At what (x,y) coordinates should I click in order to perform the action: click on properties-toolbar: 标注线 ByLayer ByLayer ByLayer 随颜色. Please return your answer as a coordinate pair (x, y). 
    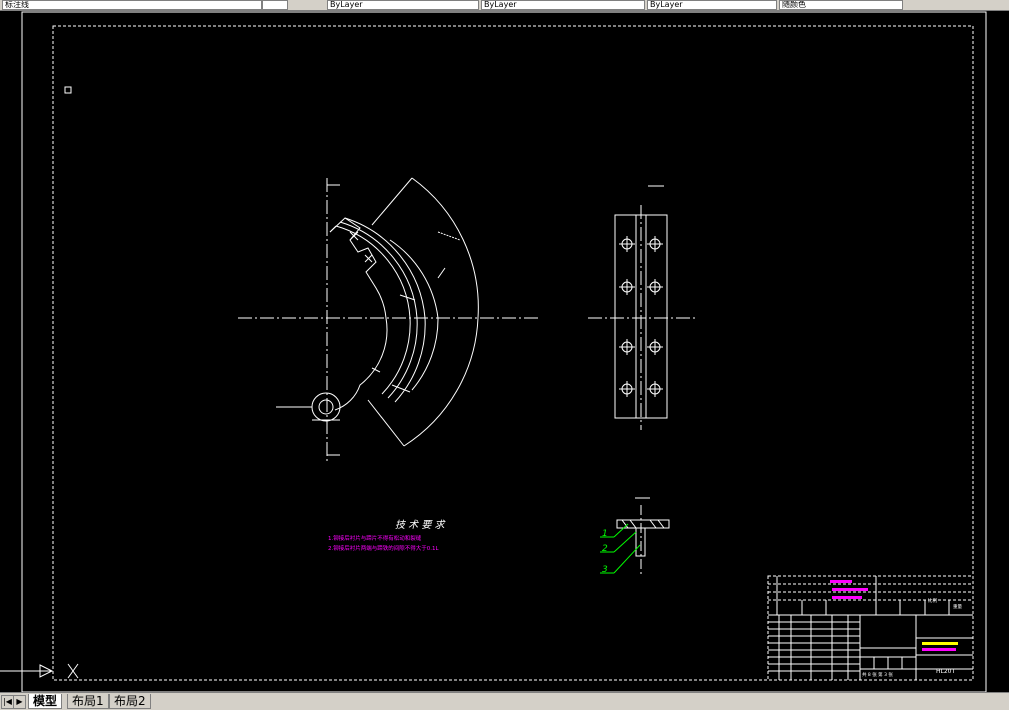
    Looking at the image, I should click on (504, 5).